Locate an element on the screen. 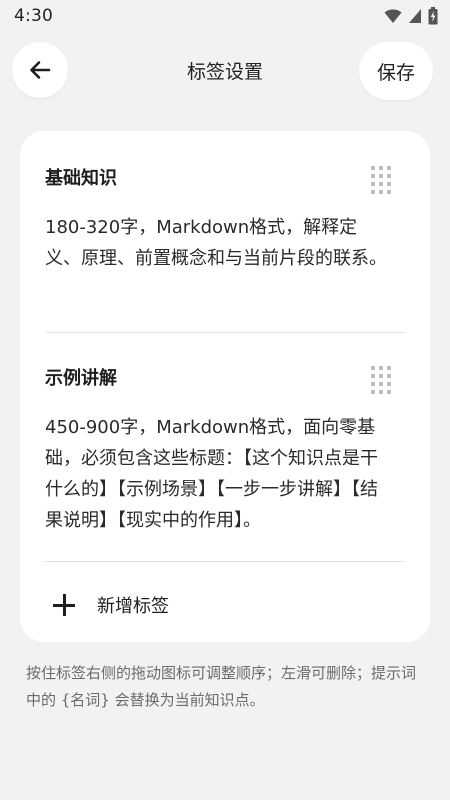 Image resolution: width=450 pixels, height=800 pixels. tag-name: 示例讲解 is located at coordinates (81, 378).